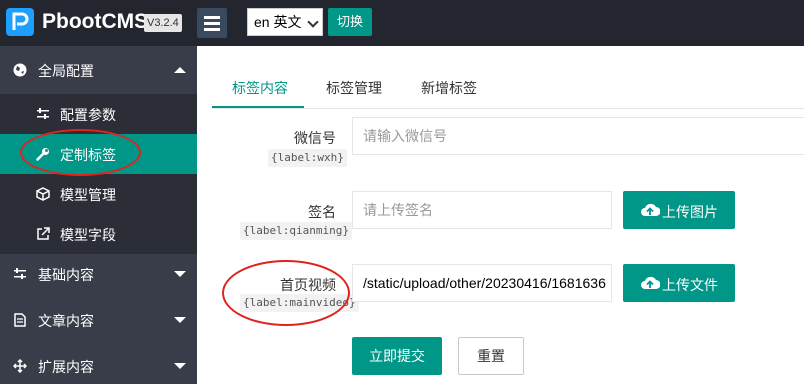 The width and height of the screenshot is (804, 390). What do you see at coordinates (98, 274) in the screenshot?
I see `sidebar-group-basic-content: 基础内容` at bounding box center [98, 274].